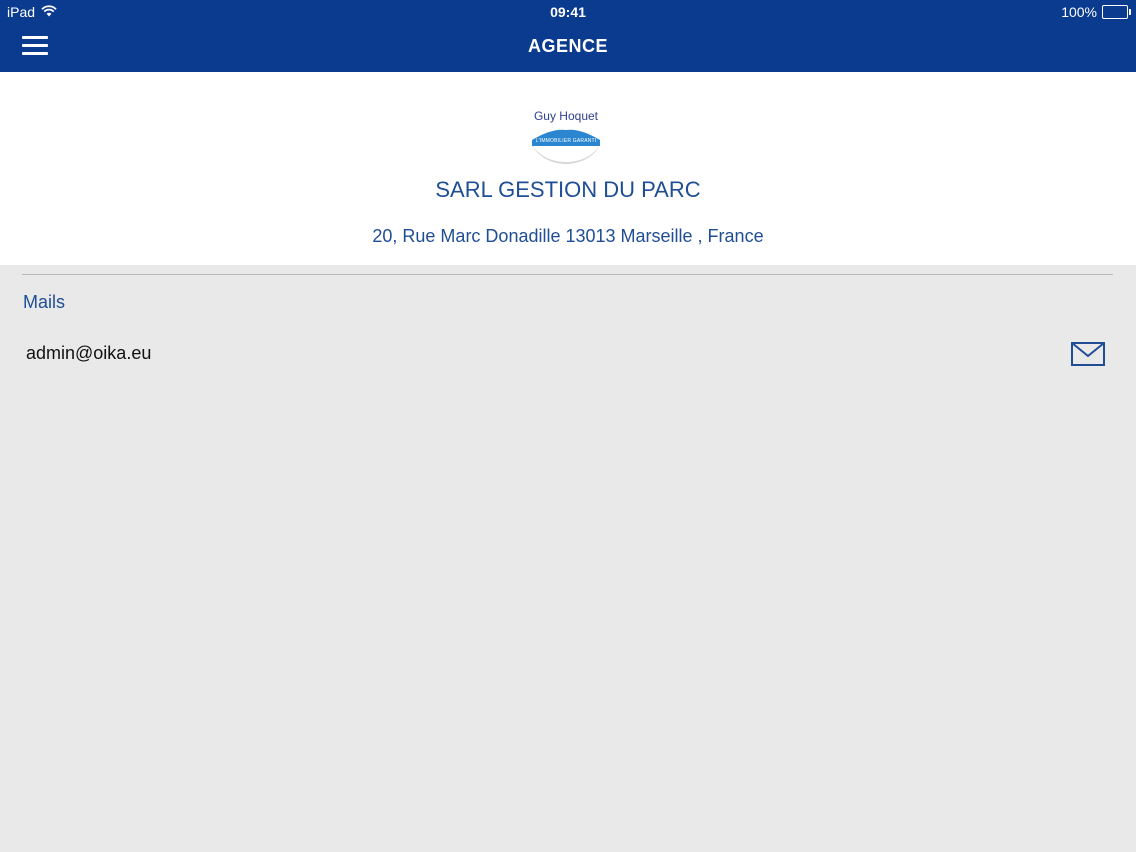 The height and width of the screenshot is (852, 1136). Describe the element at coordinates (568, 189) in the screenshot. I see `agency-name: SARL GESTION DU PARC` at that location.